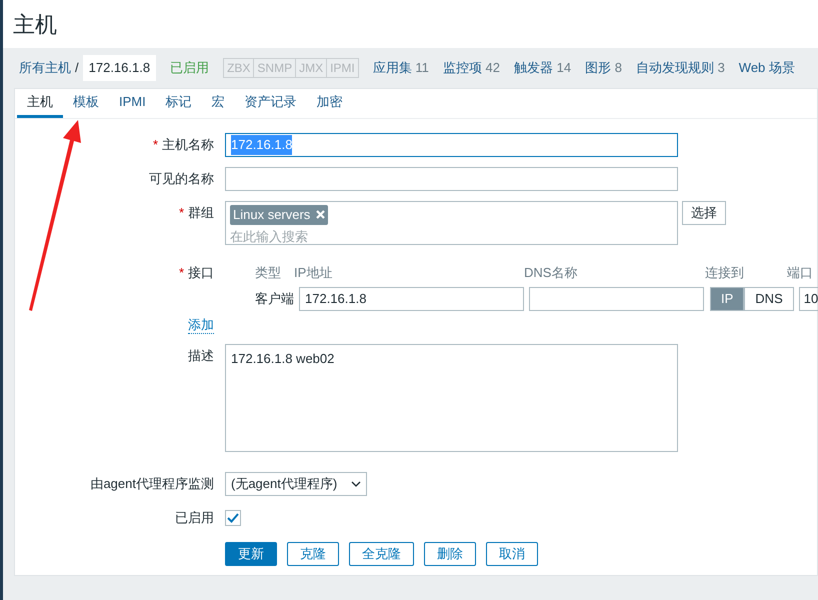 Image resolution: width=818 pixels, height=600 pixels. What do you see at coordinates (603, 68) in the screenshot?
I see `host-link: 图形 8` at bounding box center [603, 68].